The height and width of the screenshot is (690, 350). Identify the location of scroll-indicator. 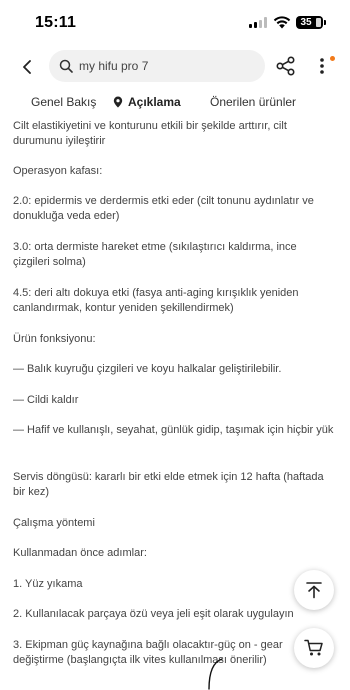
(211, 674).